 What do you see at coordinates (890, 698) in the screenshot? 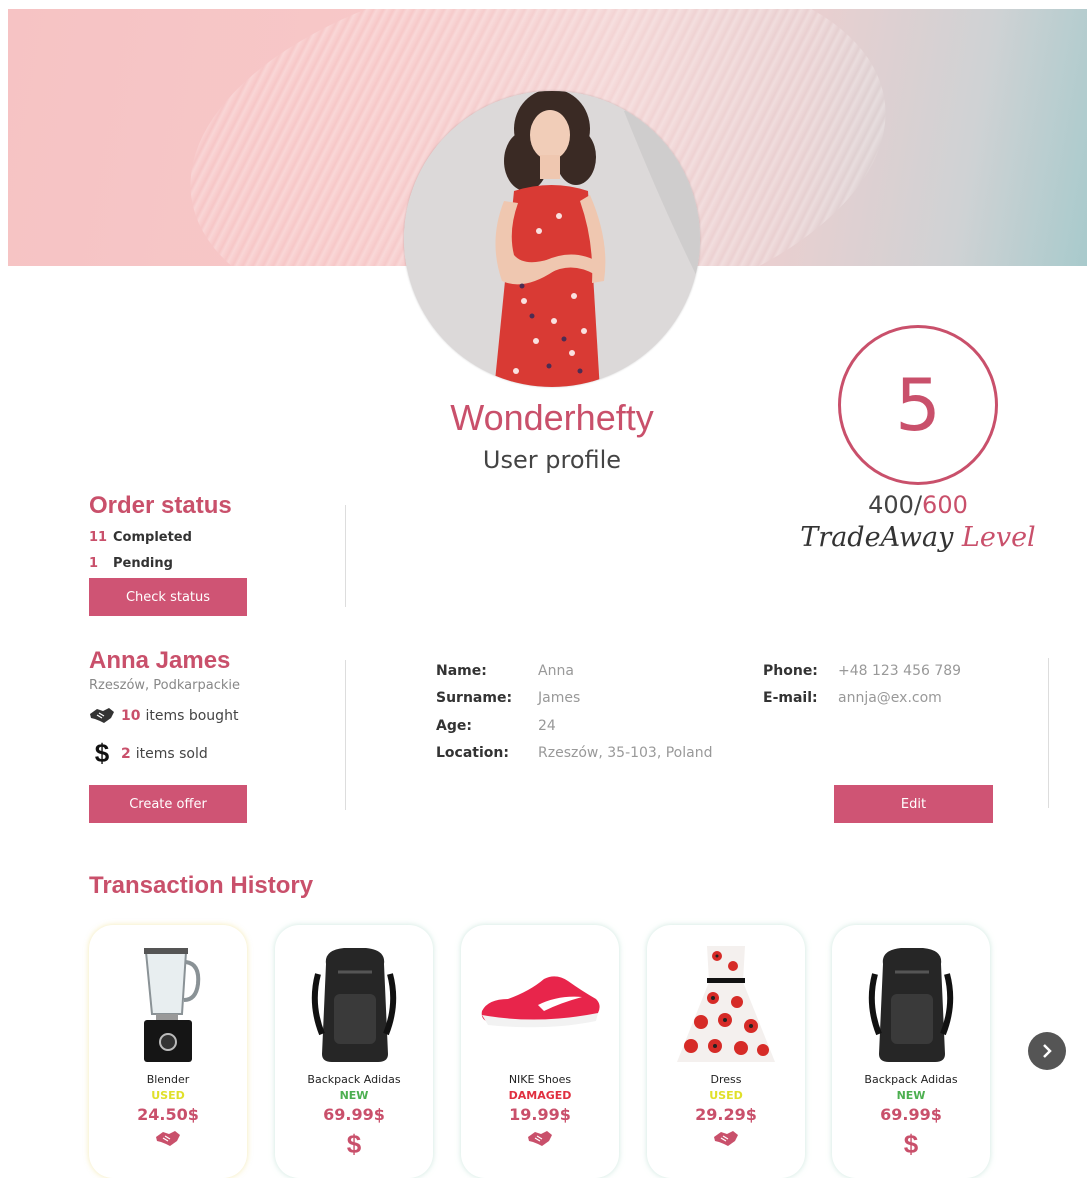
I see `email-value: annja@ex.com` at bounding box center [890, 698].